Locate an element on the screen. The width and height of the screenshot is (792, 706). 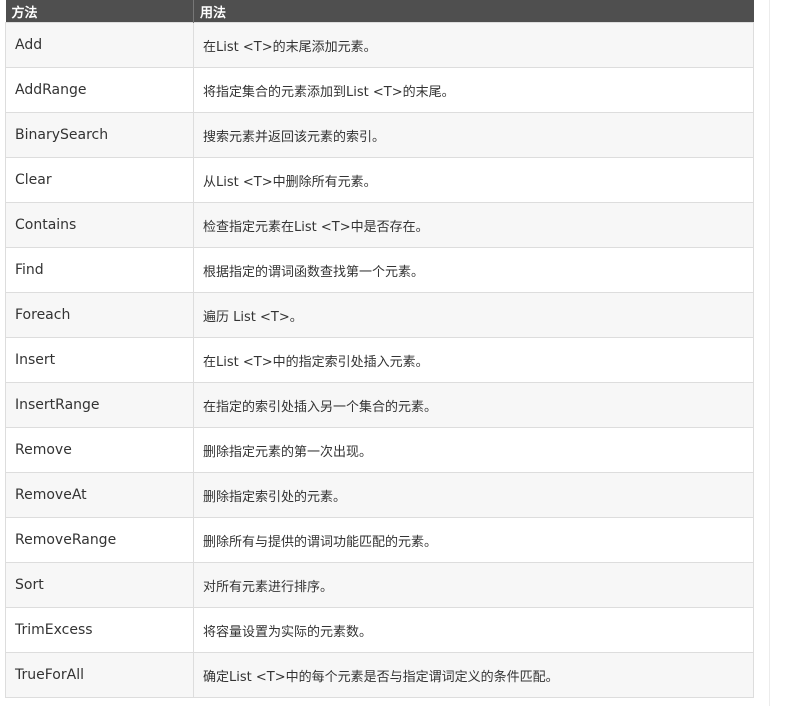
table-row: Sort 对所有元素进行排序。 is located at coordinates (379, 585).